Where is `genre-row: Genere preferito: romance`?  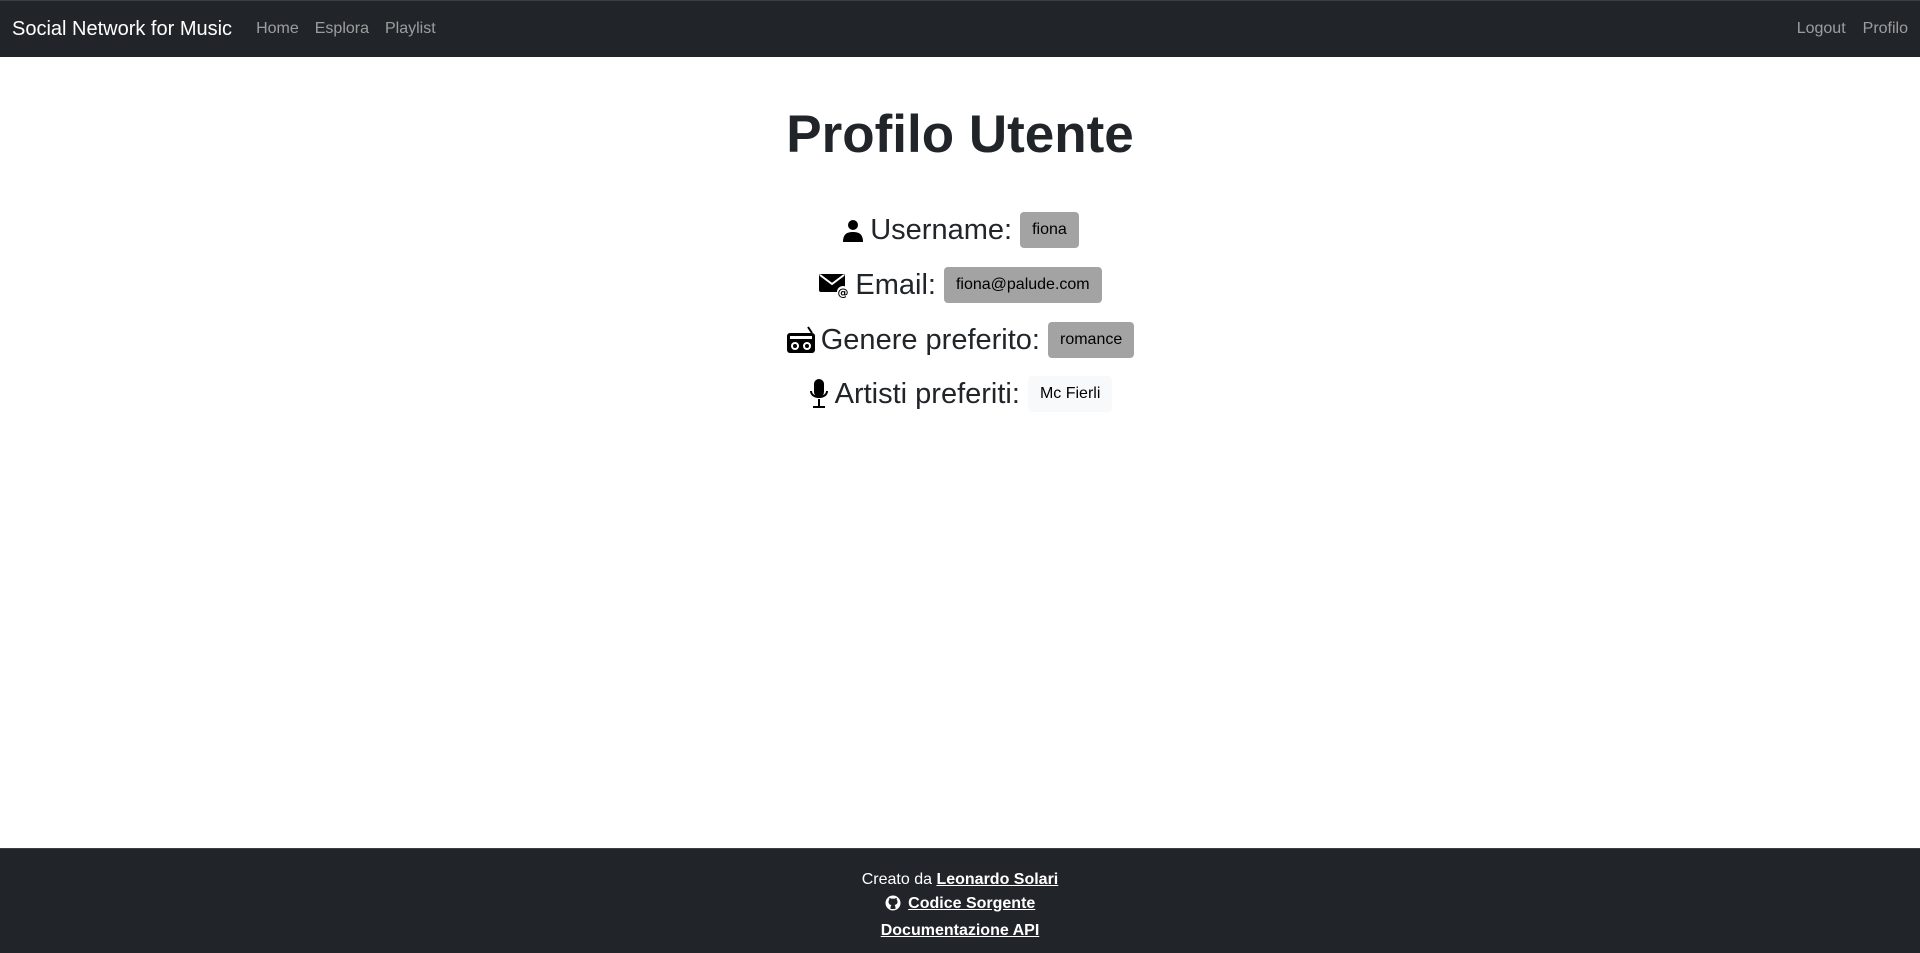 genre-row: Genere preferito: romance is located at coordinates (960, 340).